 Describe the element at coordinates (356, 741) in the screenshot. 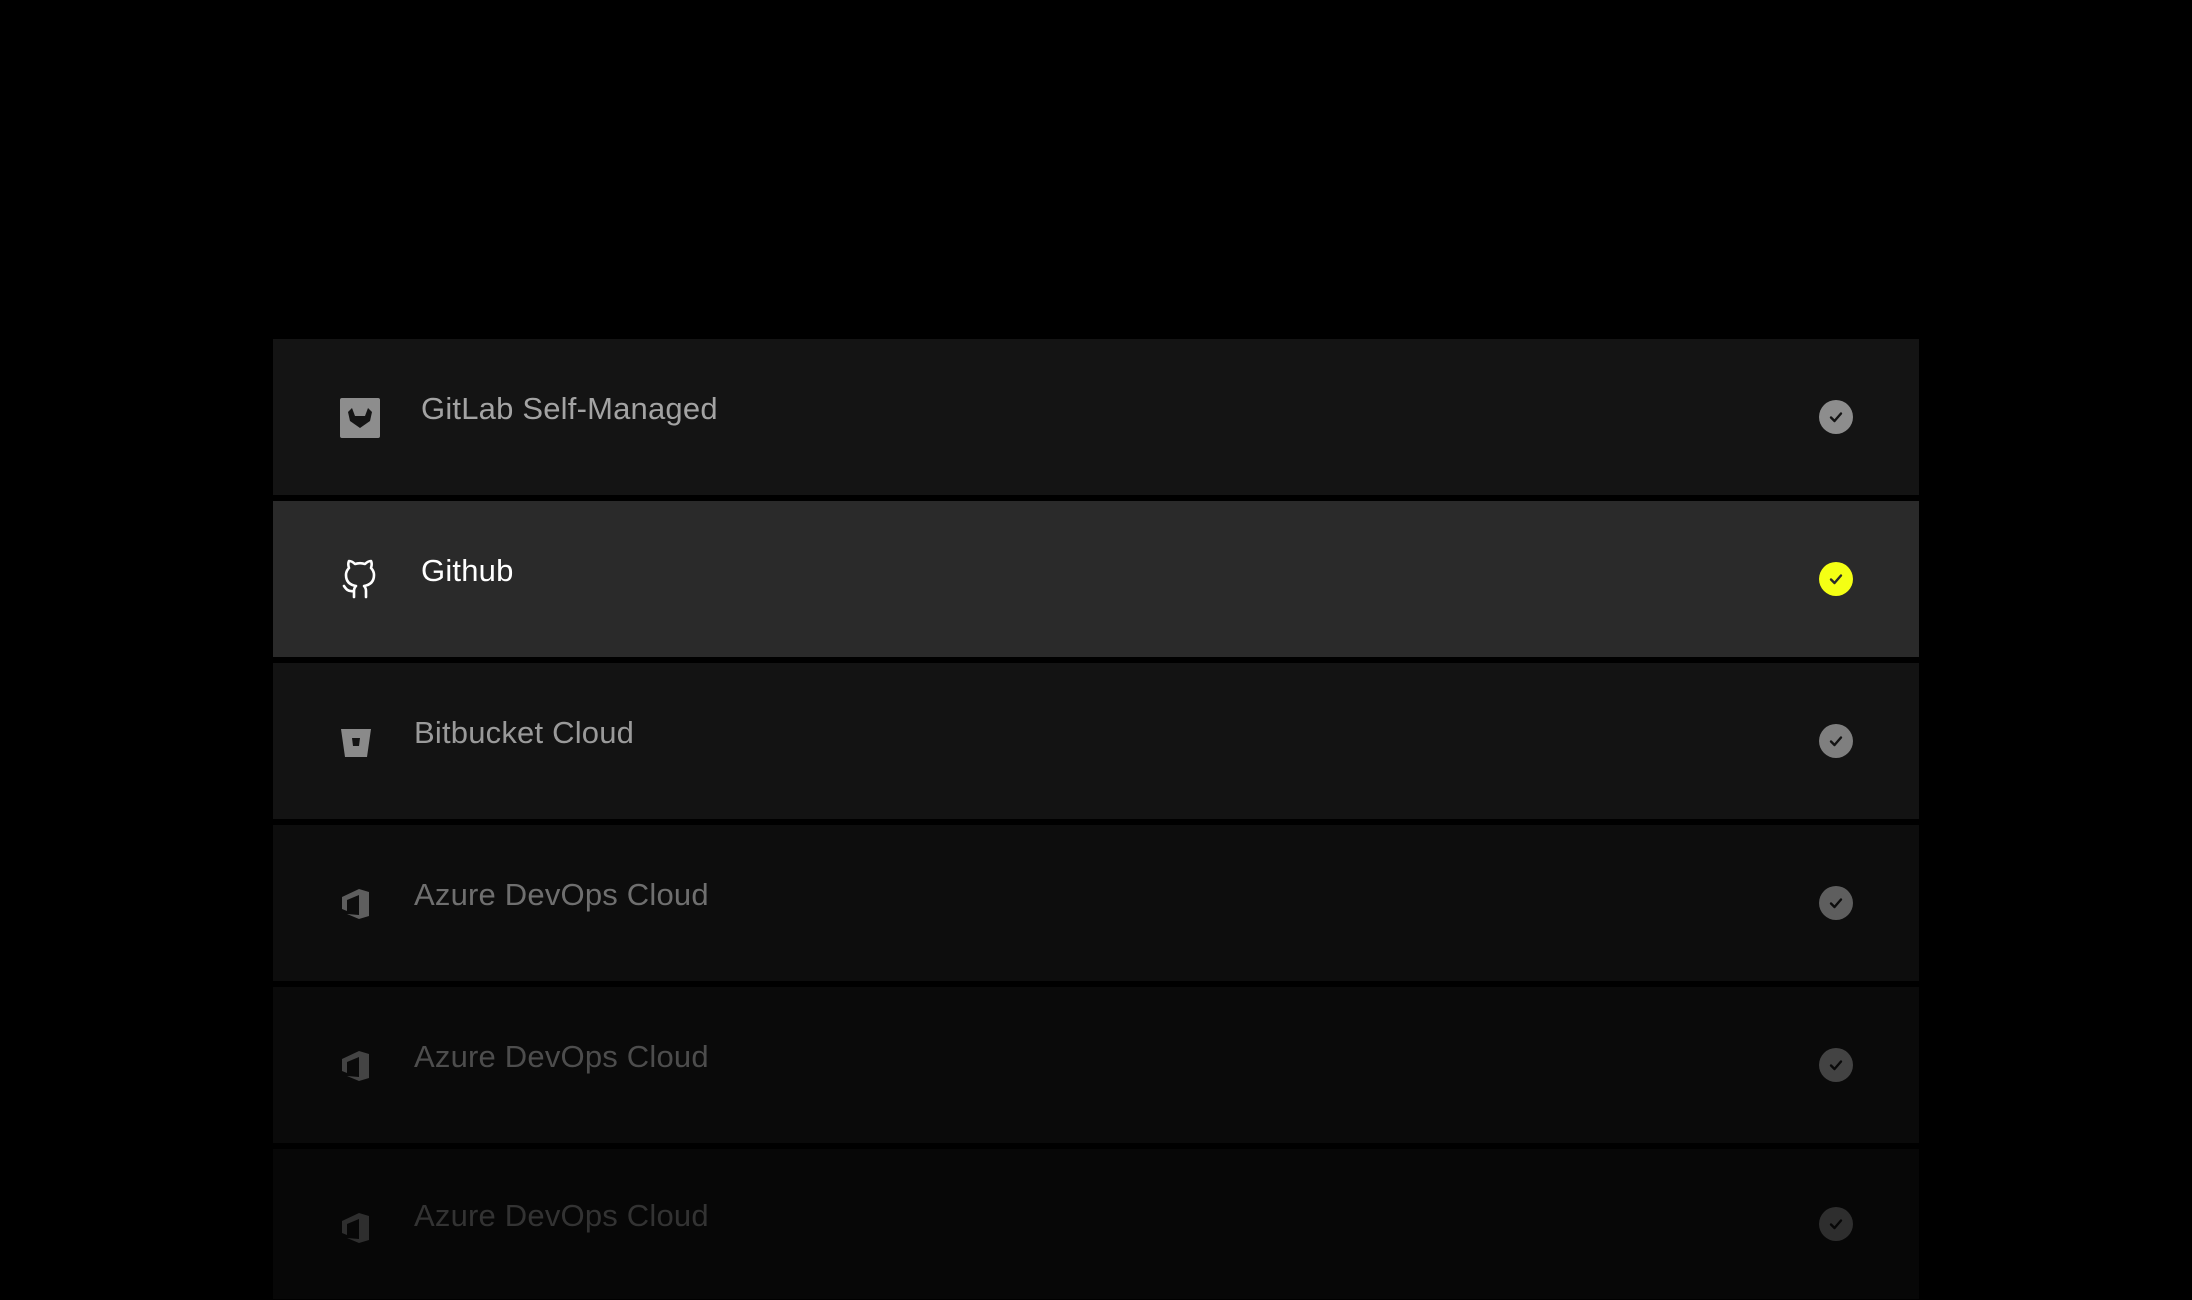

I see `bitbucket-icon` at that location.